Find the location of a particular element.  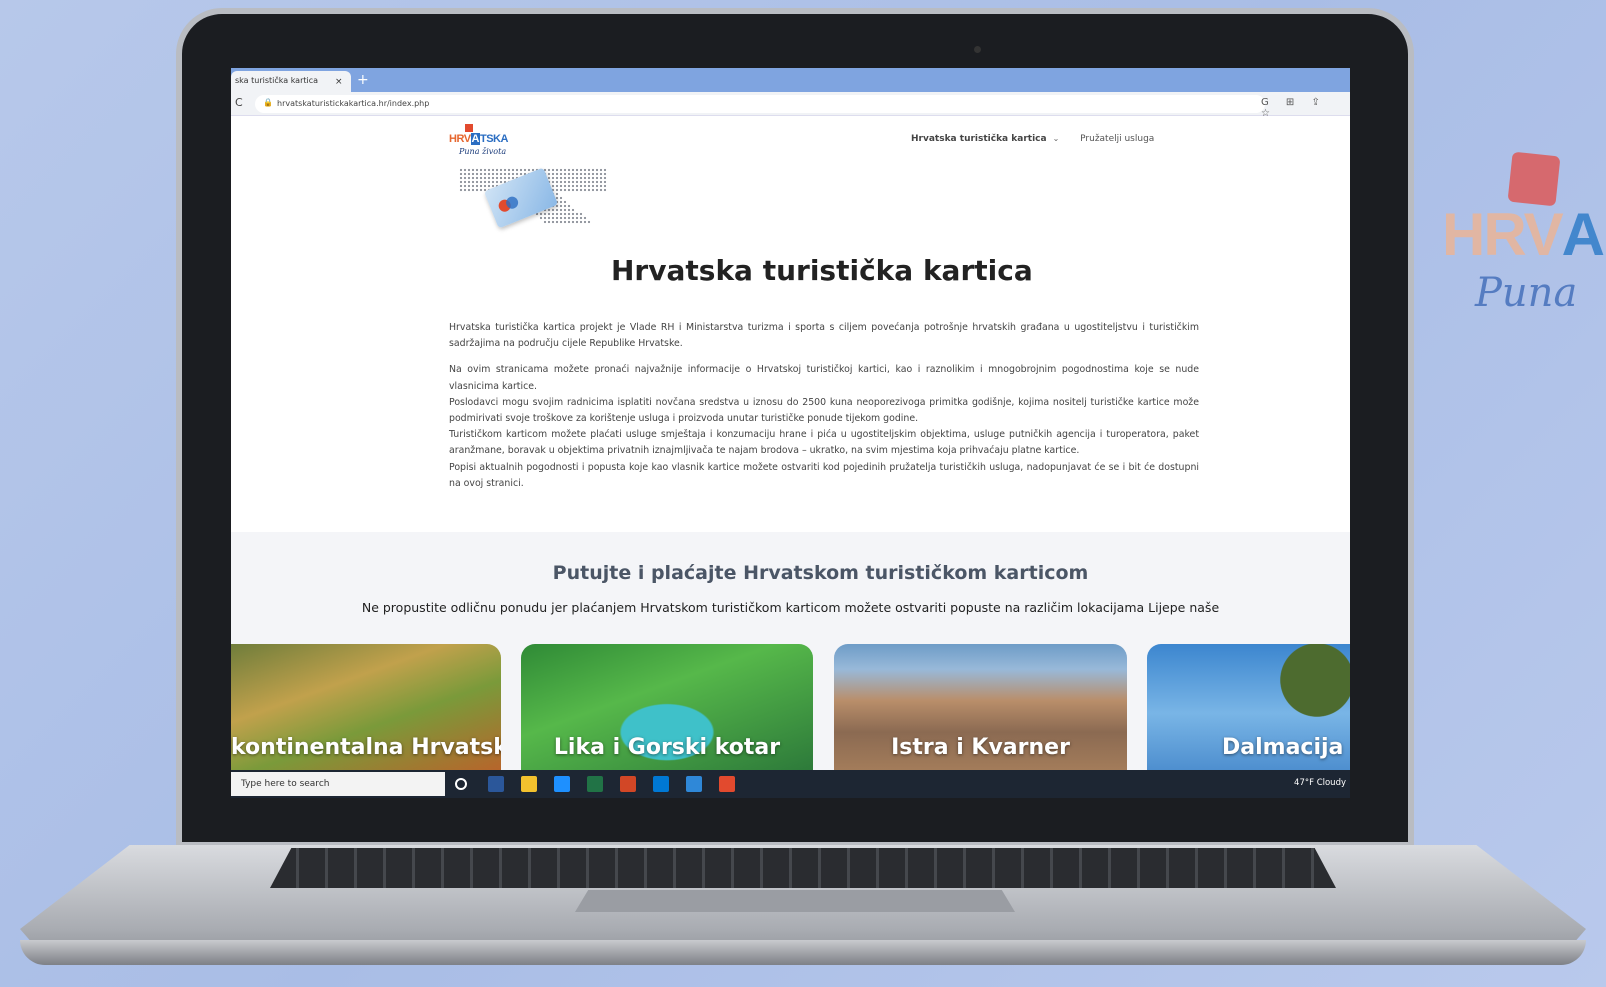

site-logo: HRVATSKA Puna života is located at coordinates (489, 144).